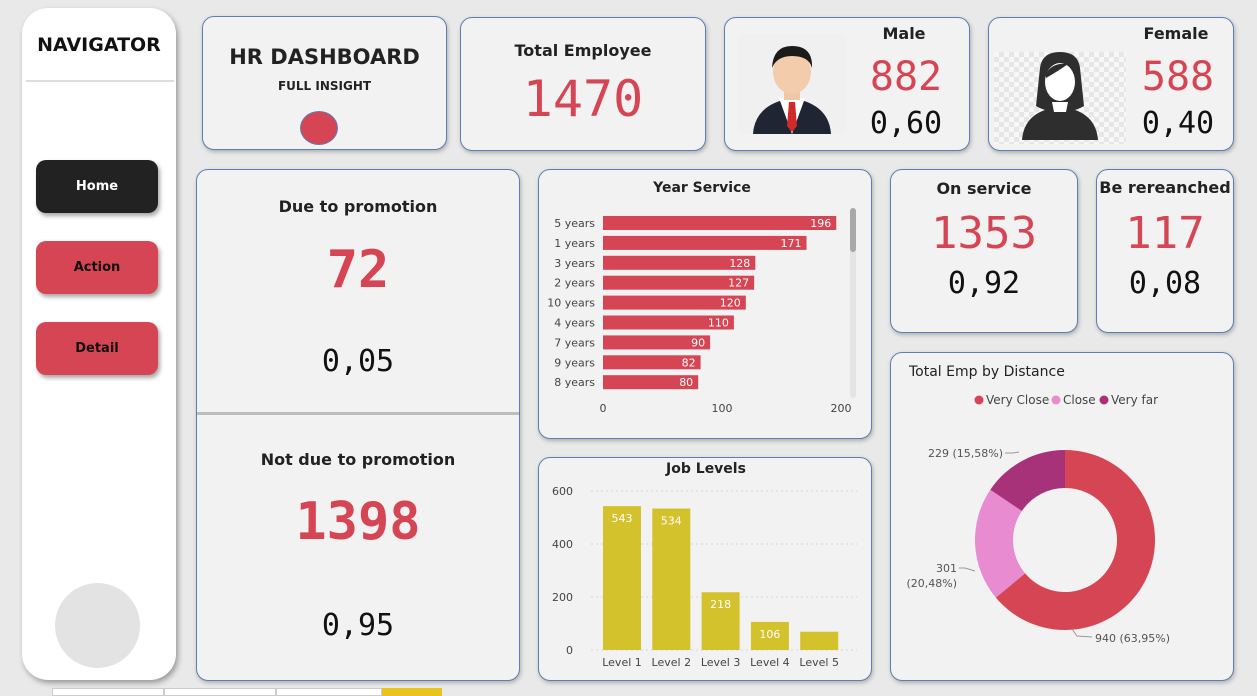 The height and width of the screenshot is (696, 1257). Describe the element at coordinates (730, 303) in the screenshot. I see `year-service-value-label: 120` at that location.